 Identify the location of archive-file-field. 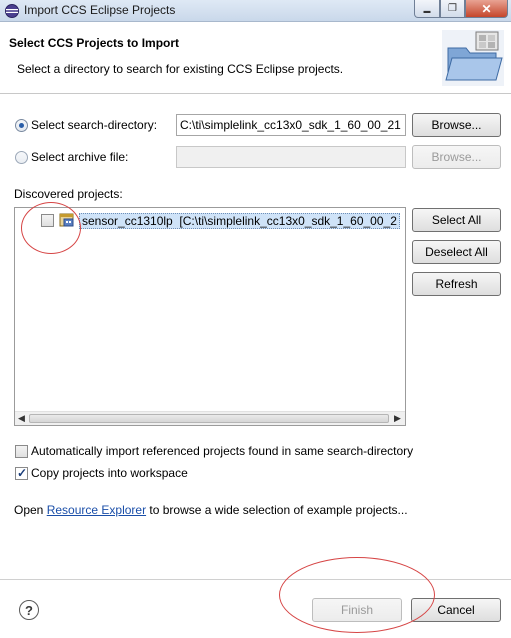
(291, 157).